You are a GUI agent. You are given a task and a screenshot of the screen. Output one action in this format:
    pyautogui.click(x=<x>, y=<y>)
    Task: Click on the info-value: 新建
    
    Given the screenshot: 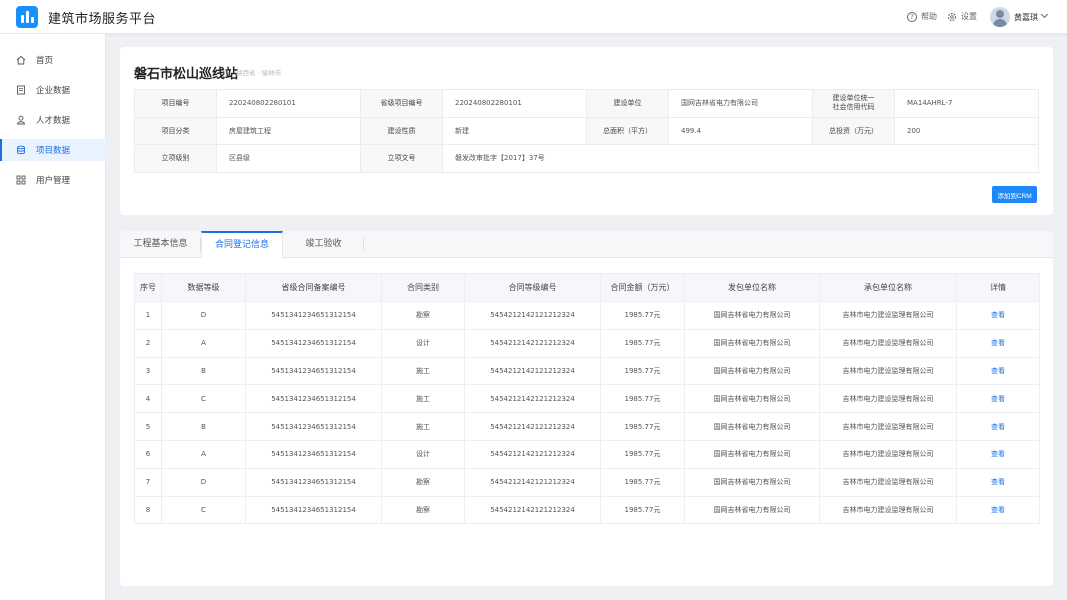 What is the action you would take?
    pyautogui.click(x=514, y=130)
    